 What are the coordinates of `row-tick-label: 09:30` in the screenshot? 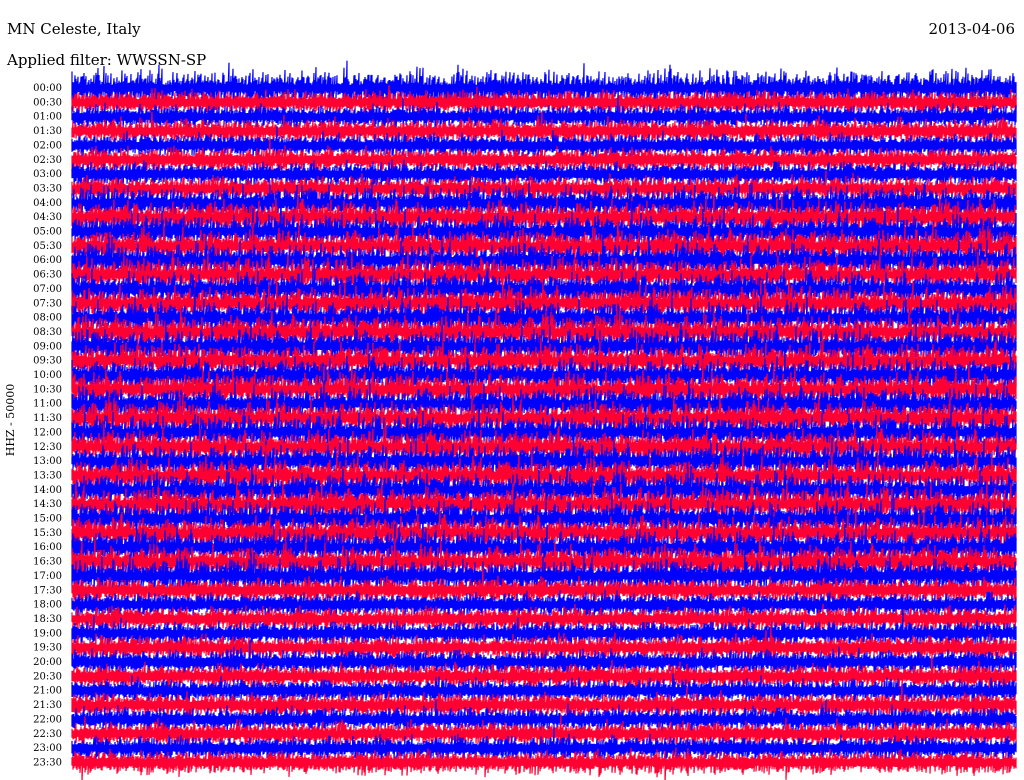 It's located at (47, 361).